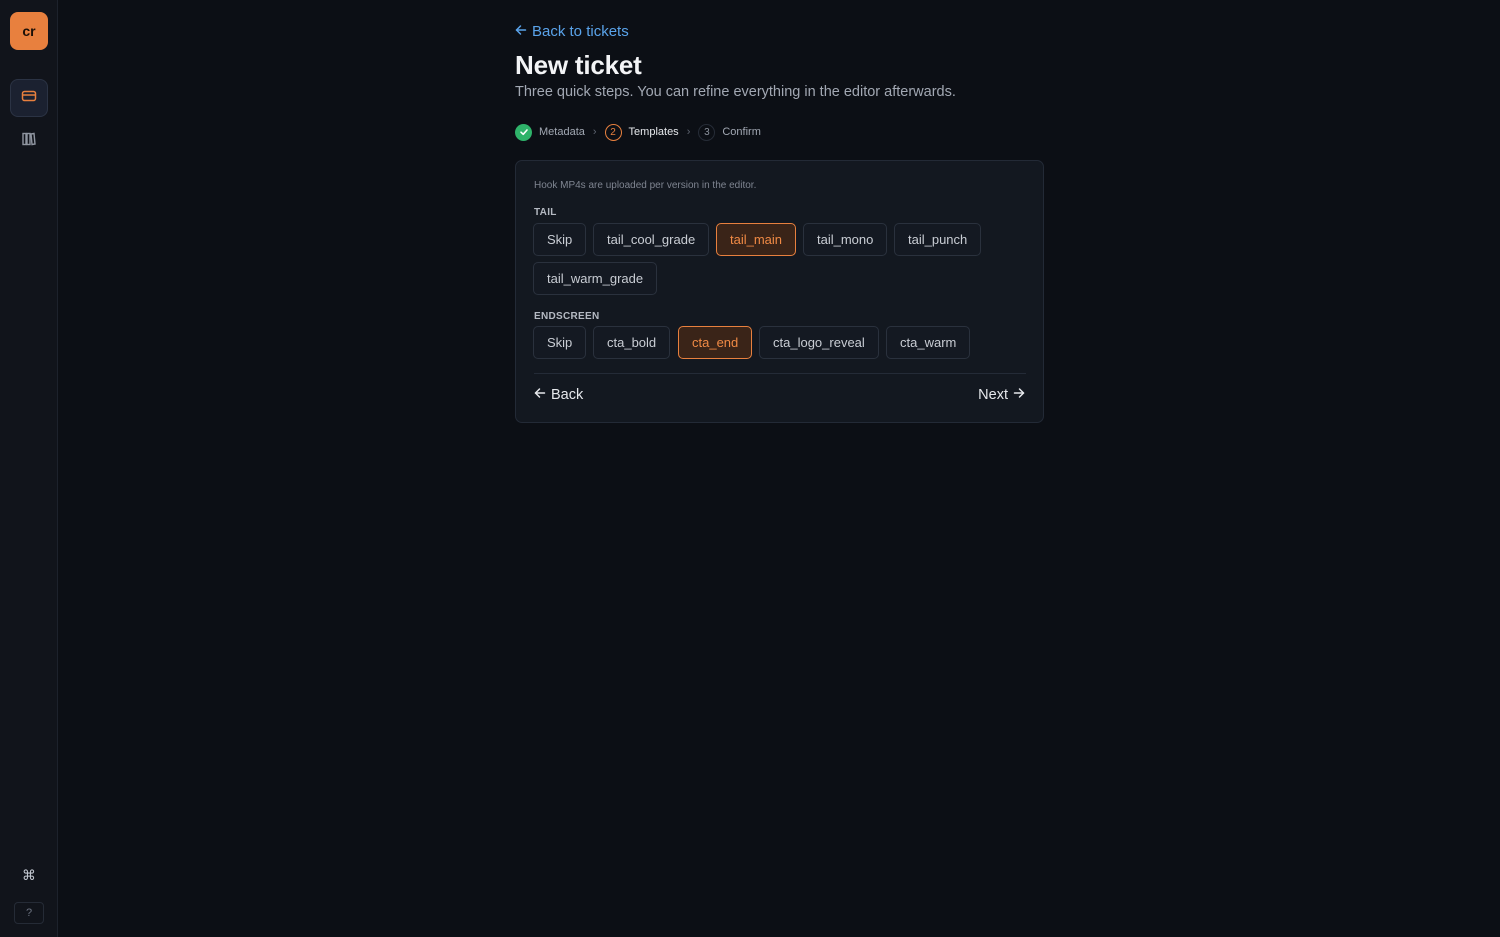 The height and width of the screenshot is (937, 1500). I want to click on tail-option-tail-punch: tail_punch, so click(938, 239).